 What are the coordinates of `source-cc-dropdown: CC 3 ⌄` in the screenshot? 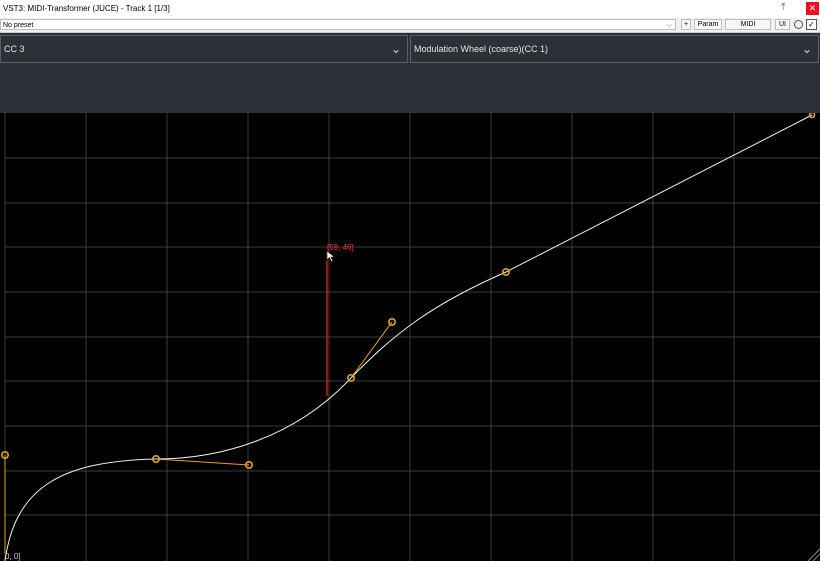 It's located at (204, 49).